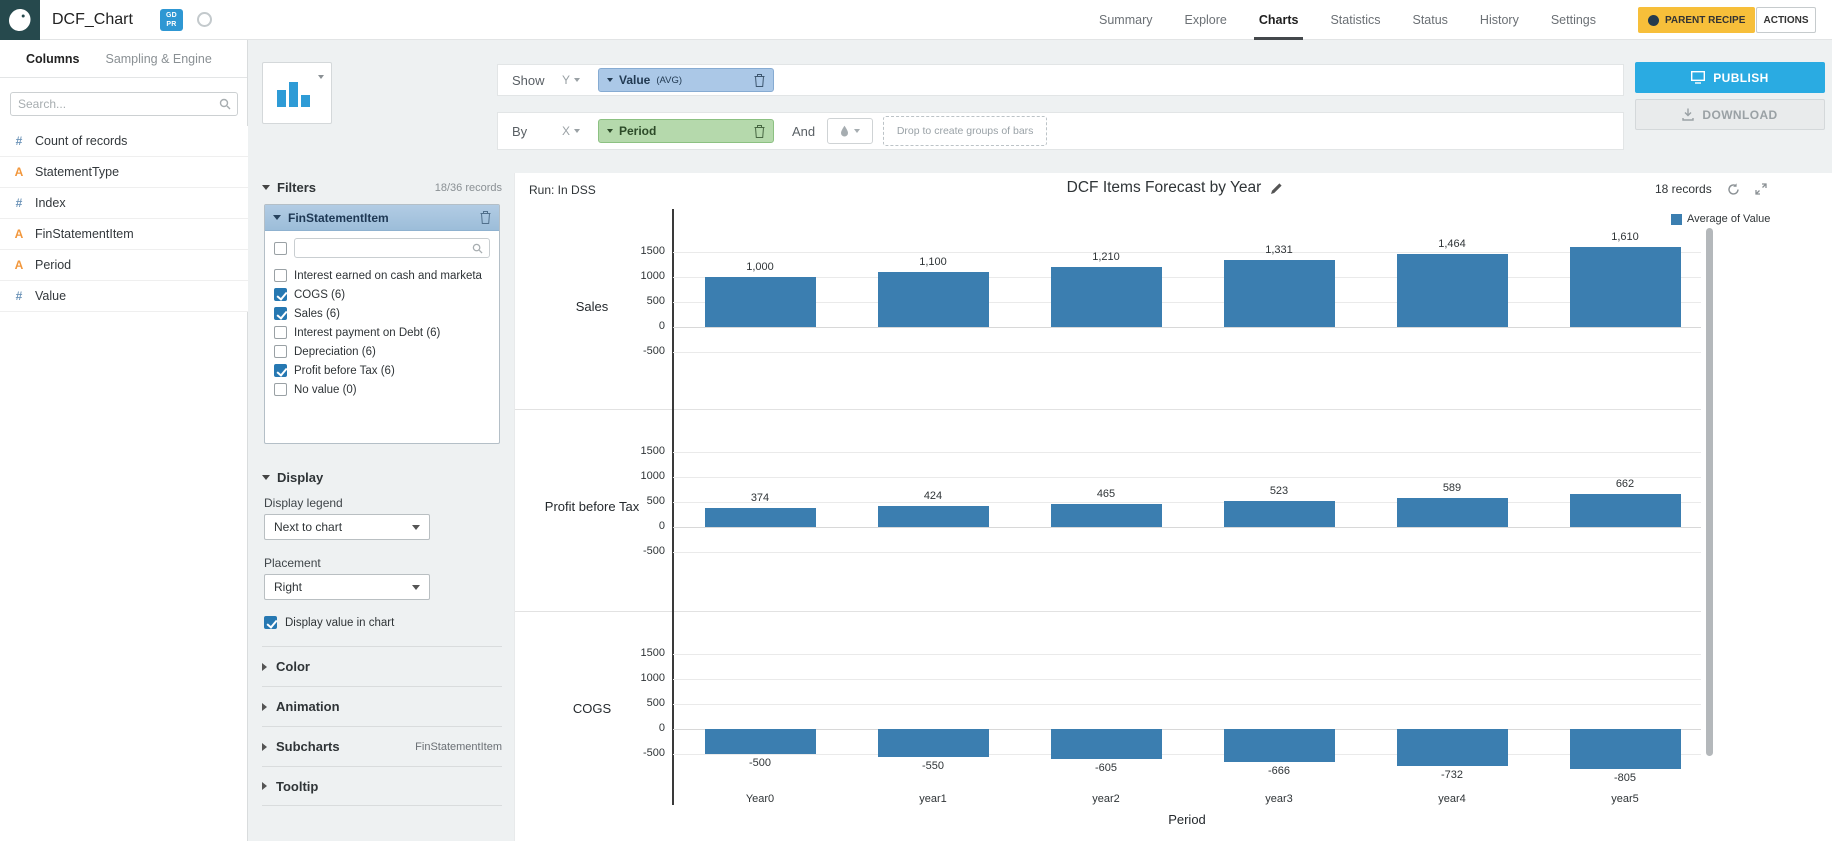  Describe the element at coordinates (382, 706) in the screenshot. I see `section-animation: Animation` at that location.